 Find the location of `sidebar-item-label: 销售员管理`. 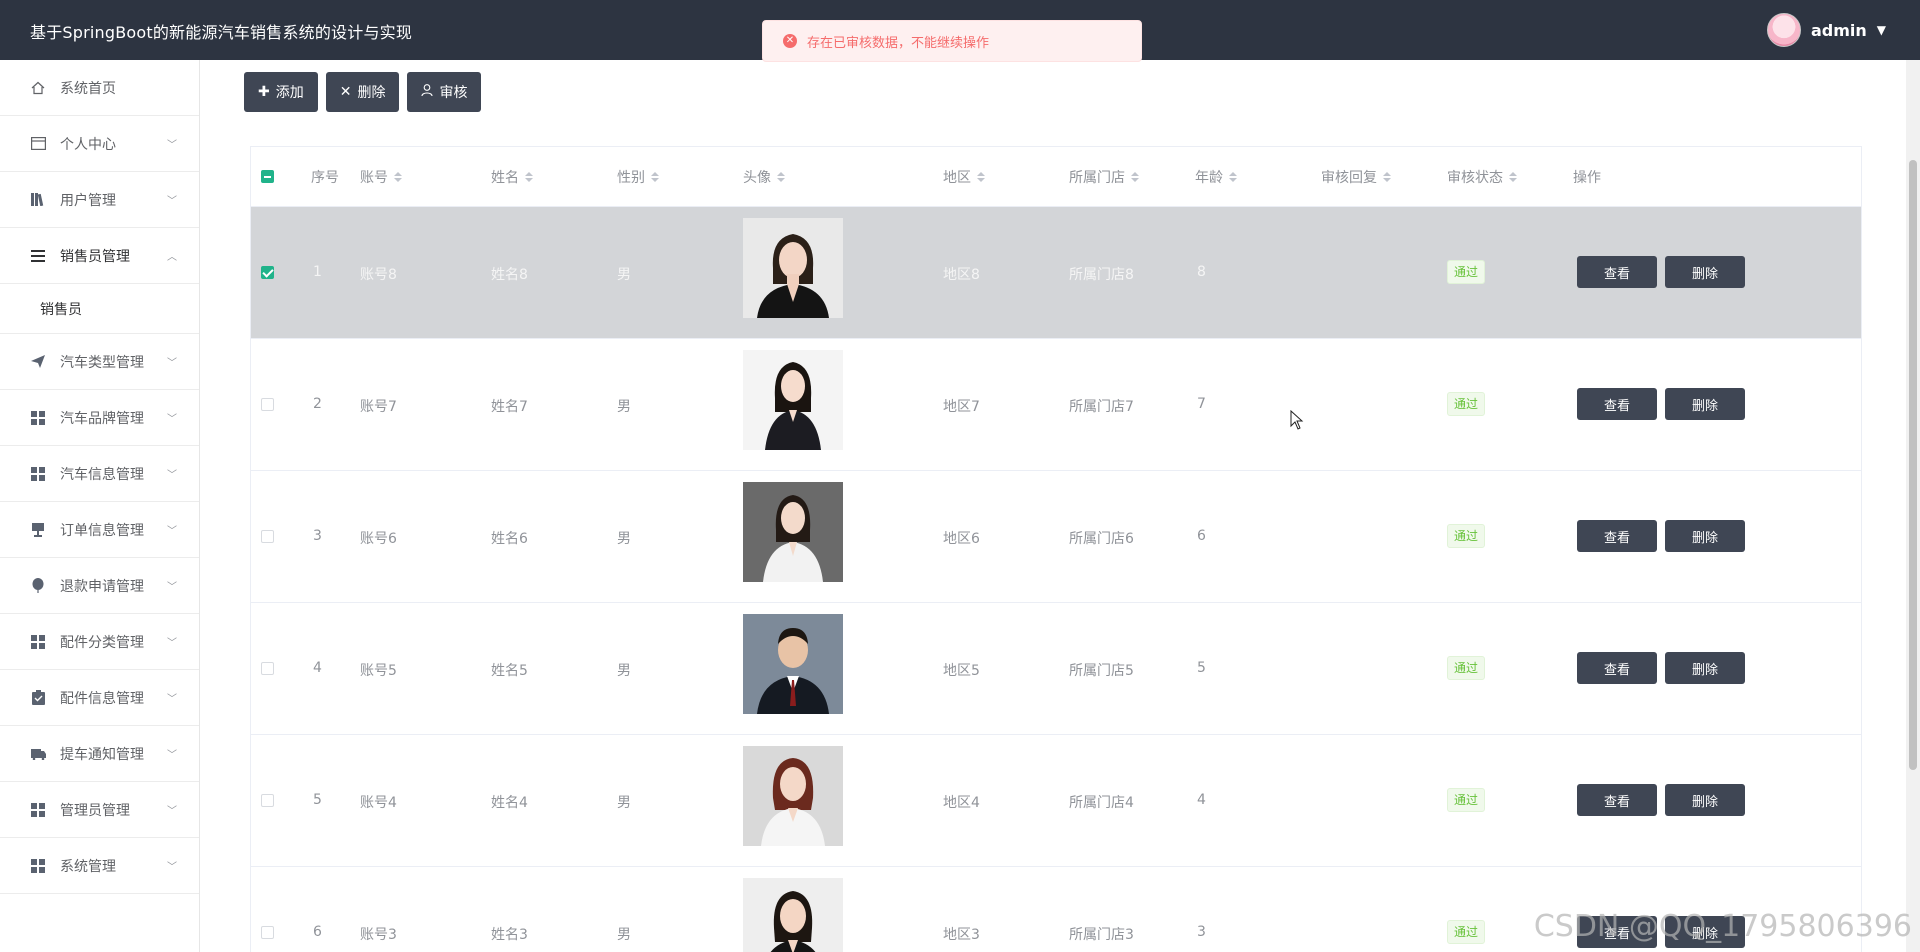

sidebar-item-label: 销售员管理 is located at coordinates (95, 256).